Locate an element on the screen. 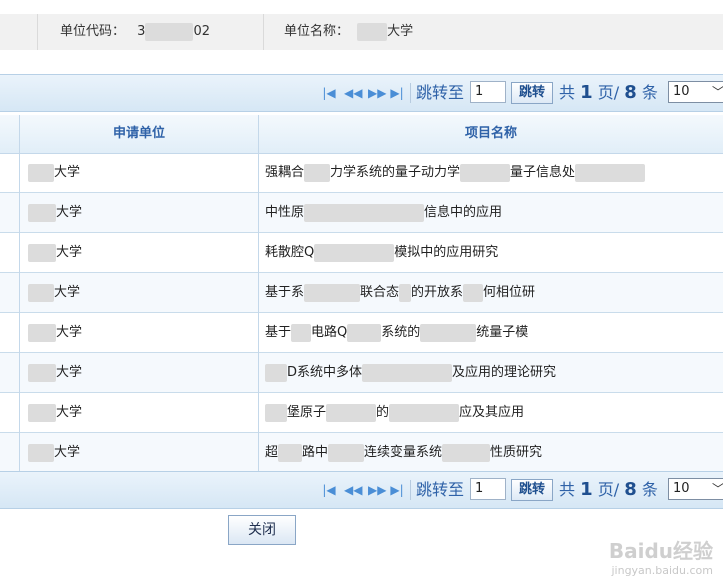  table-row: 大学 堡原子 的 应及其应用 is located at coordinates (361, 413).